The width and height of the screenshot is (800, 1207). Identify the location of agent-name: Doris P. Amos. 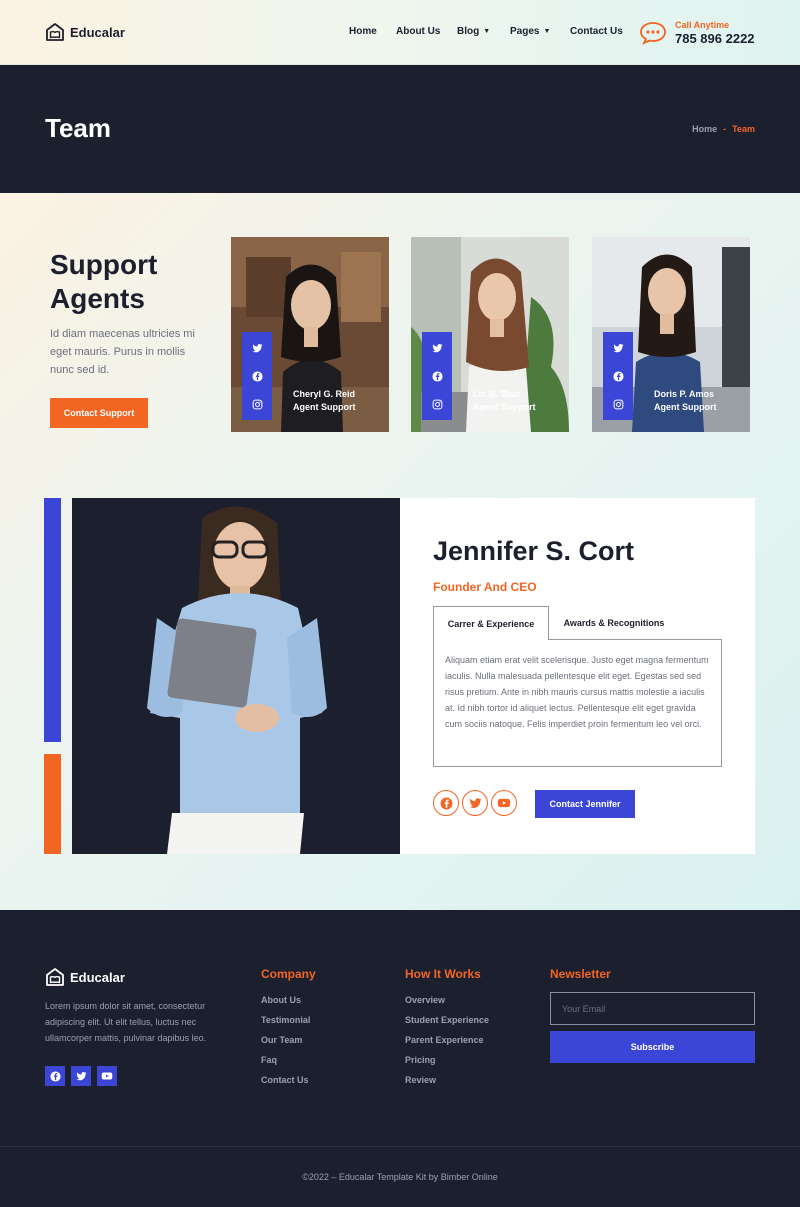
(684, 394).